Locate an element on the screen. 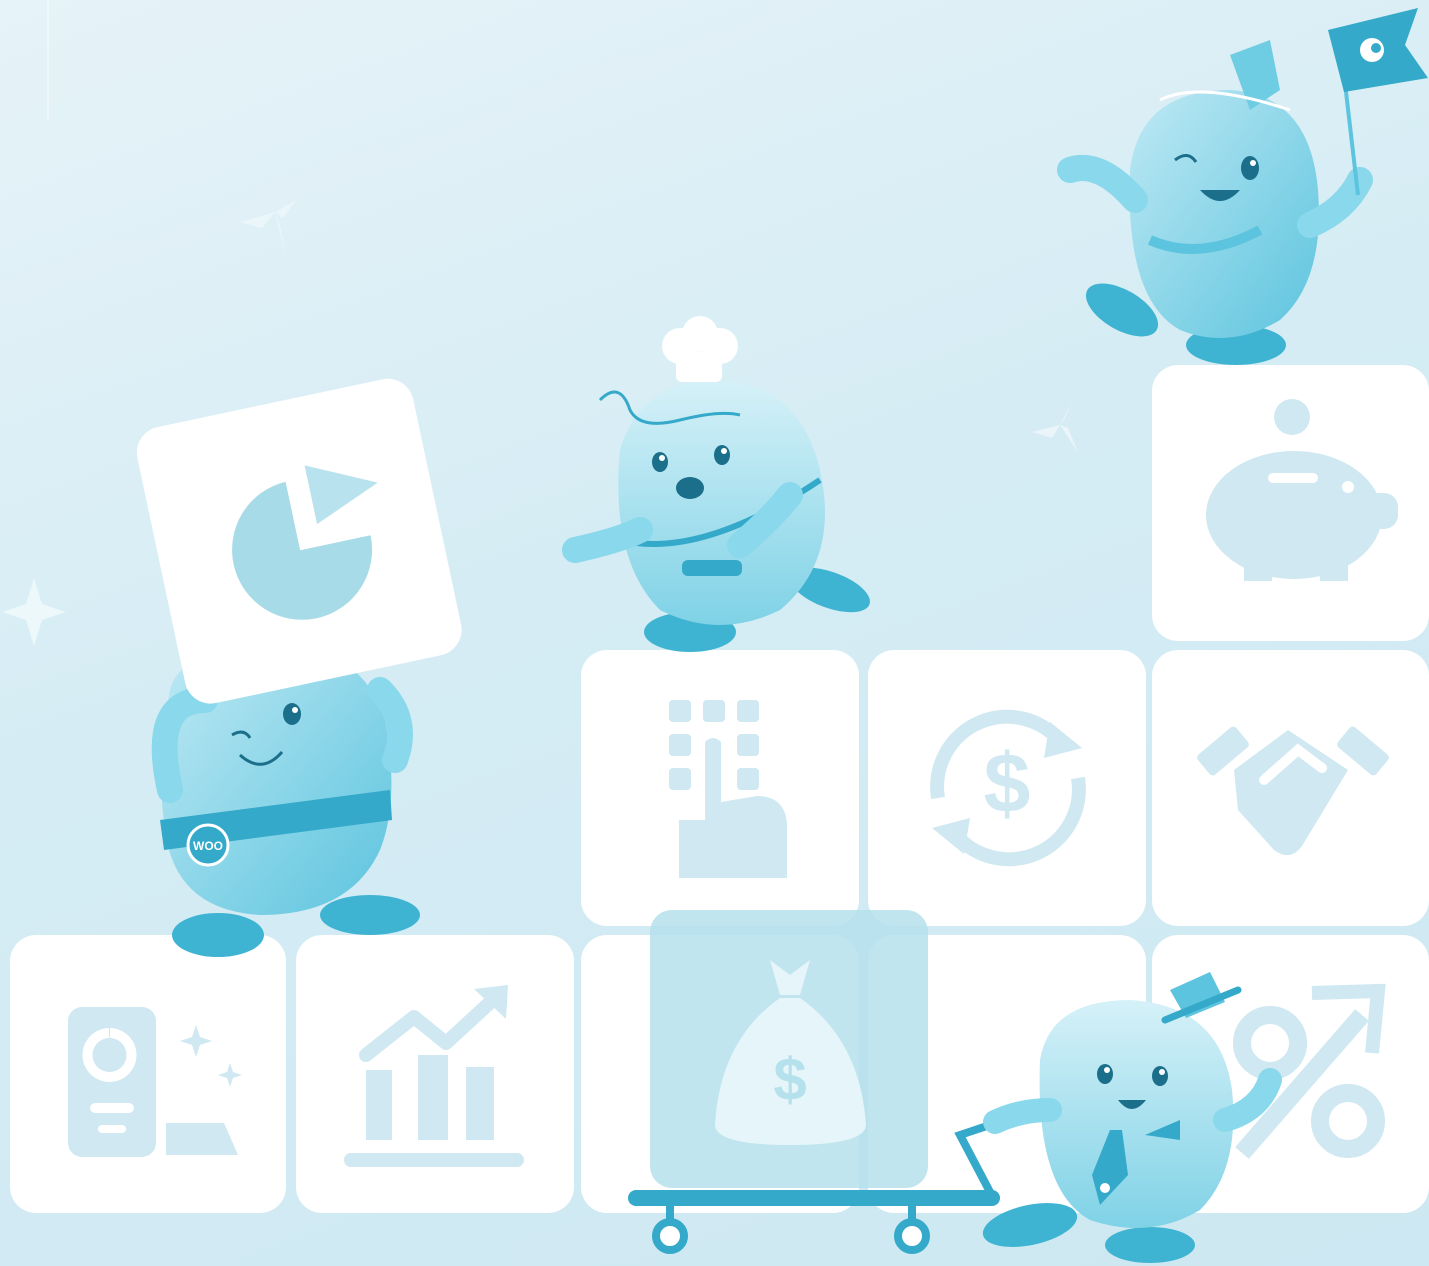 The width and height of the screenshot is (1429, 1266). flag-bearer-body is located at coordinates (1224, 214).